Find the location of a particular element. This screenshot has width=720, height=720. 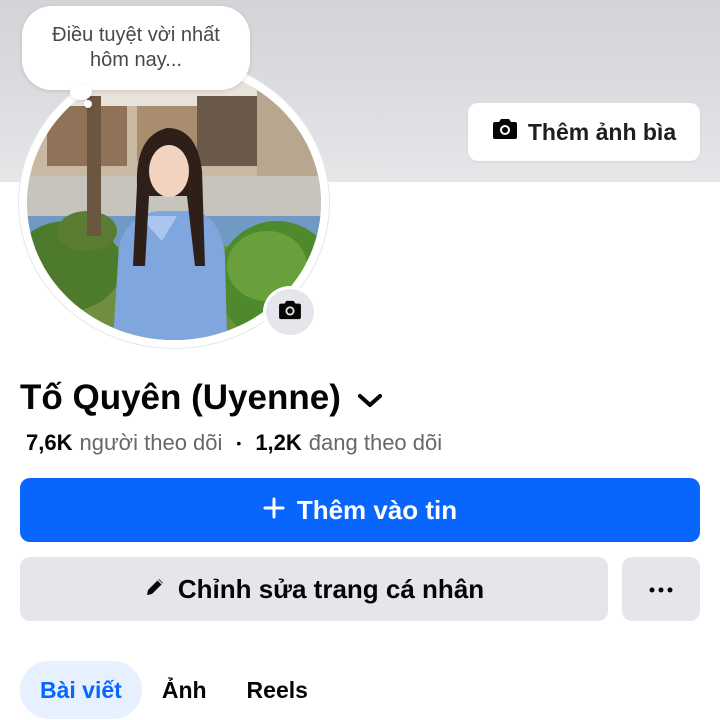

plus-icon is located at coordinates (274, 510).